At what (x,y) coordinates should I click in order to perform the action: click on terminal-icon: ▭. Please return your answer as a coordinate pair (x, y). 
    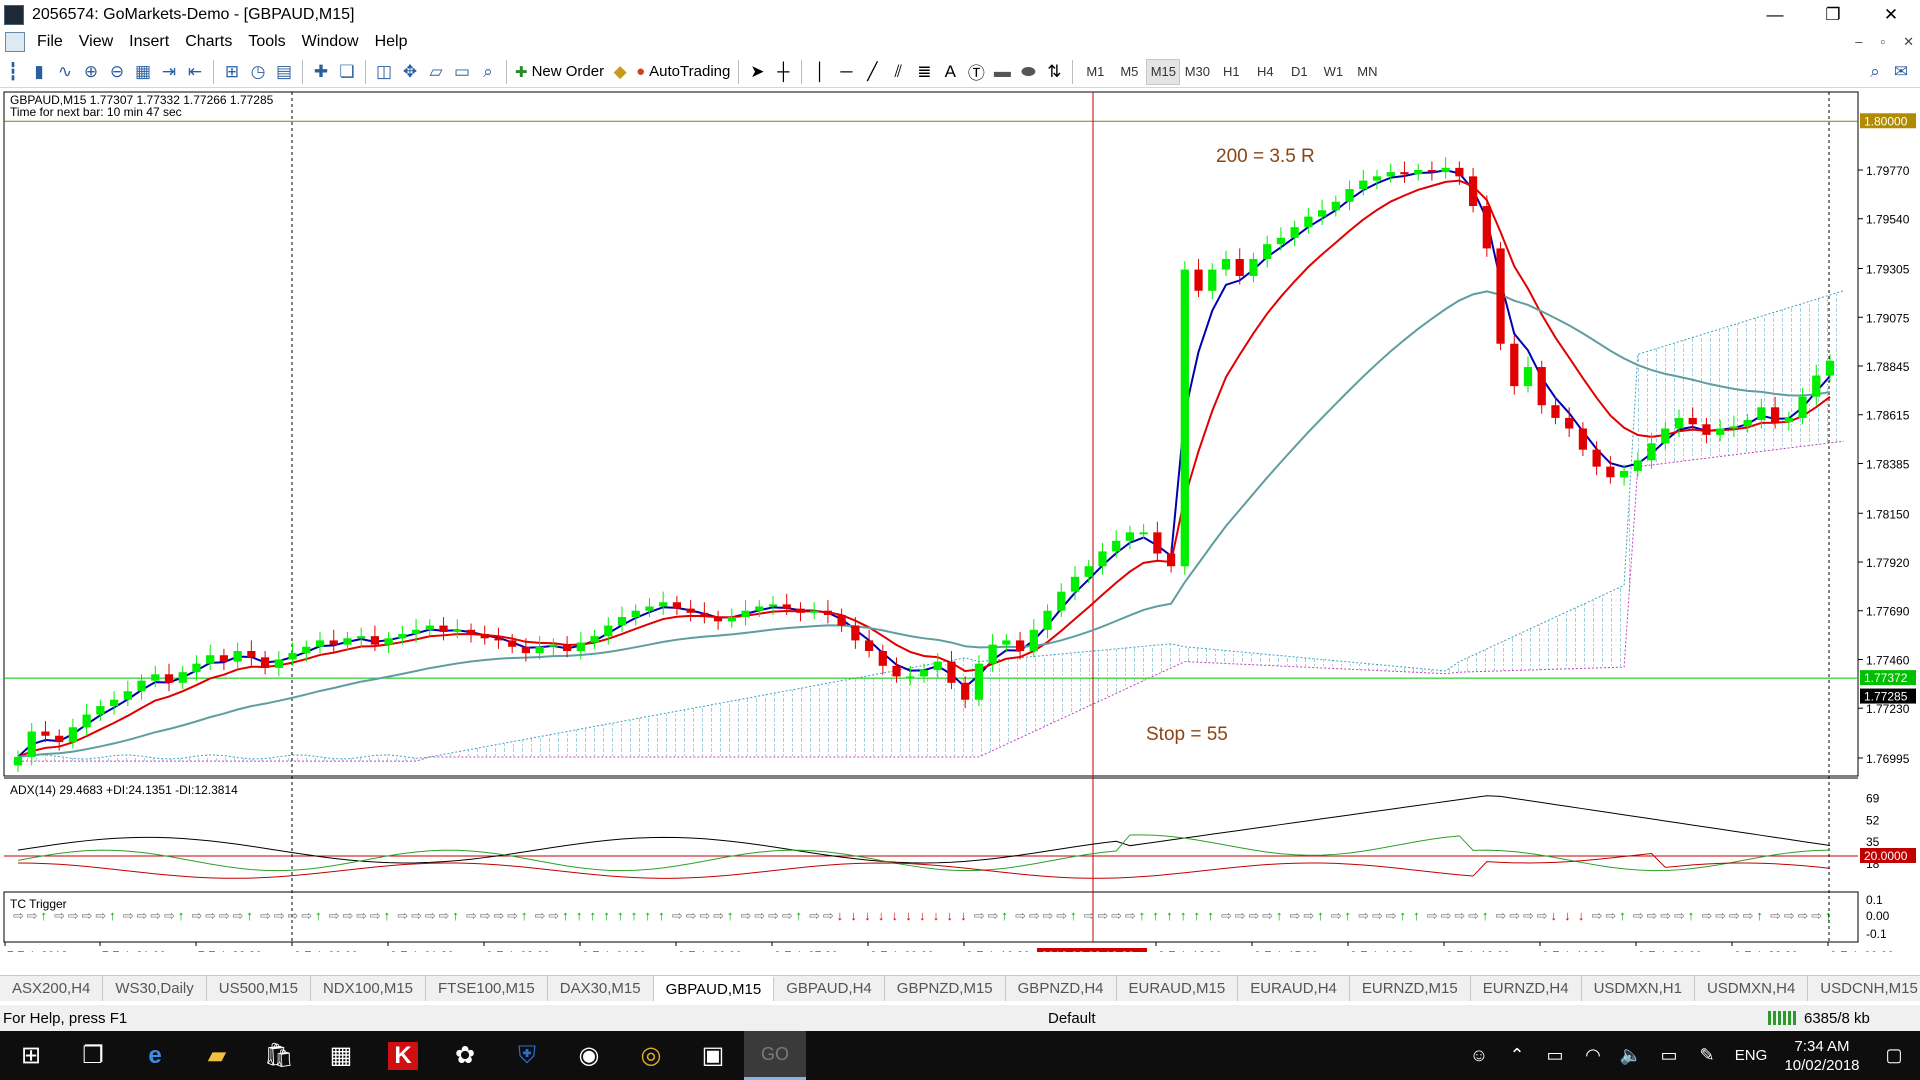
    Looking at the image, I should click on (462, 72).